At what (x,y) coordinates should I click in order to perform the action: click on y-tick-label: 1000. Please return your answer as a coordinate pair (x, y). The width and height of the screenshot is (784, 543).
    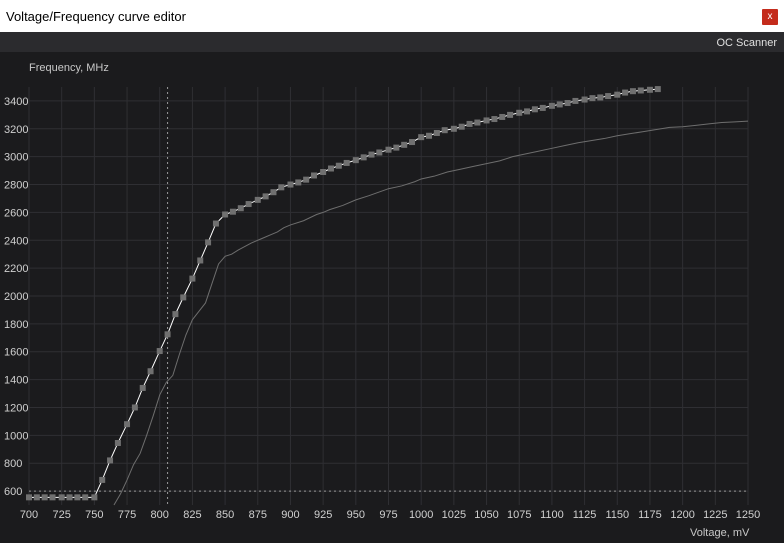
    Looking at the image, I should click on (16, 436).